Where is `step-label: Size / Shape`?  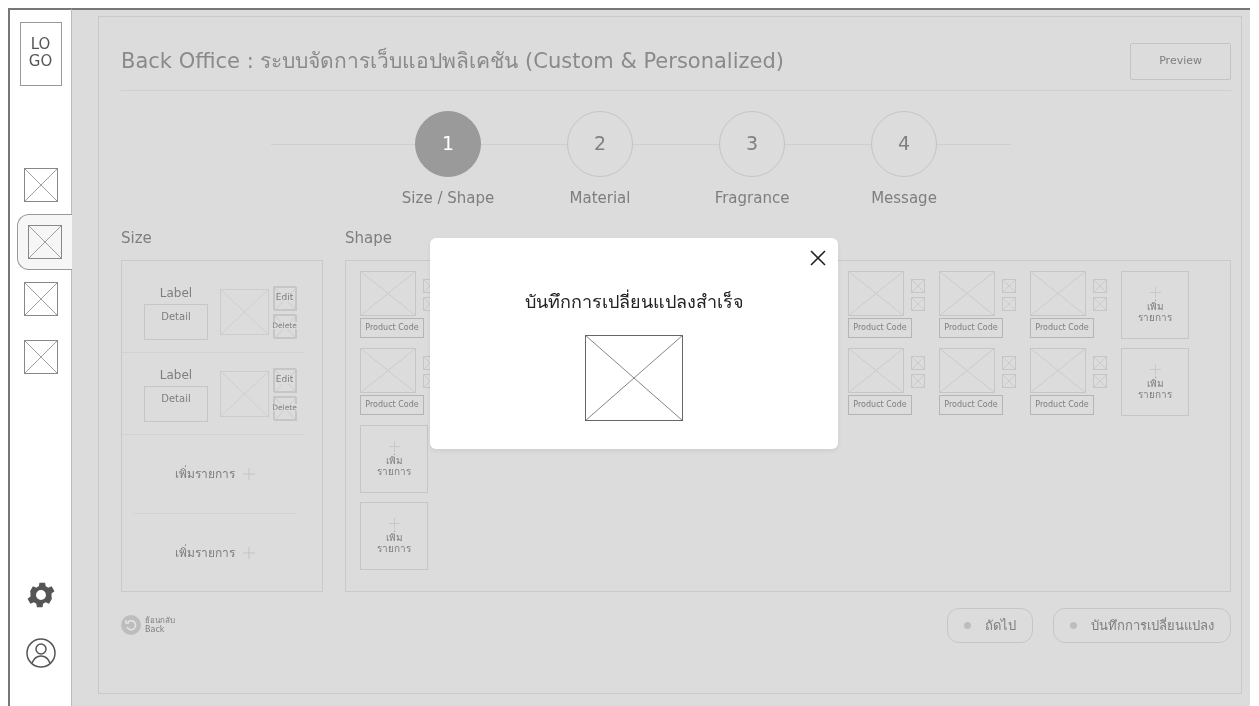 step-label: Size / Shape is located at coordinates (448, 198).